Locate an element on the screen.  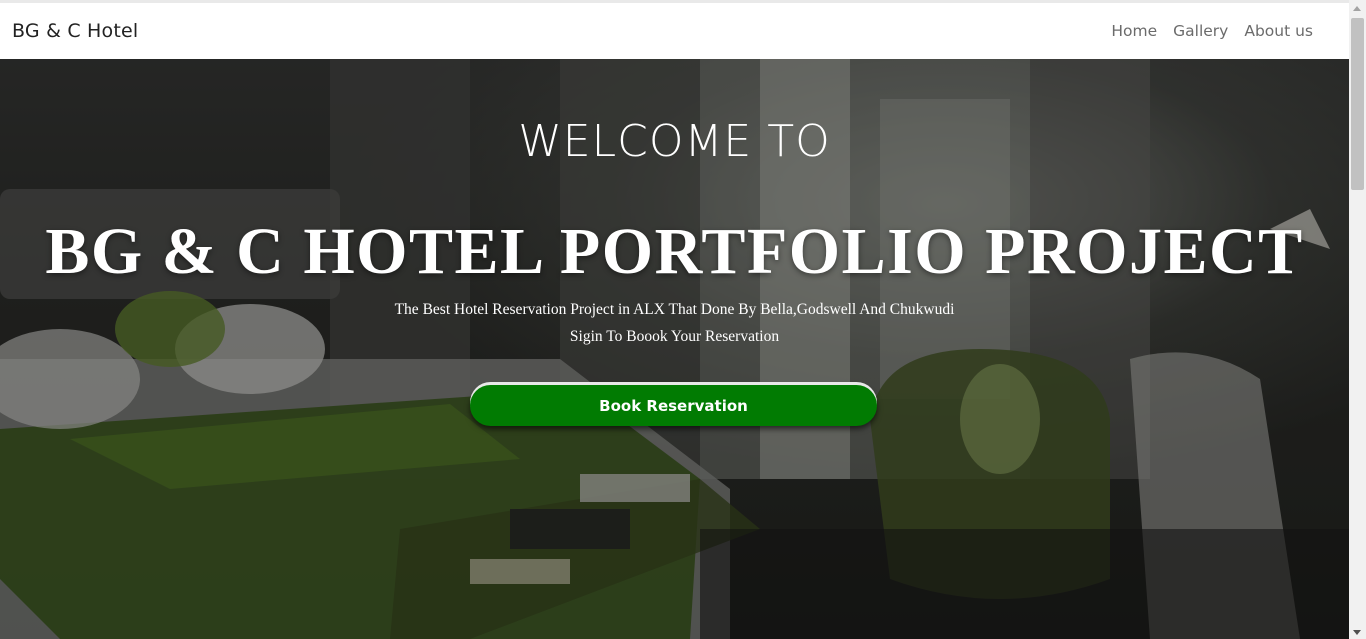
nav-links: Home Gallery About us is located at coordinates (1212, 31).